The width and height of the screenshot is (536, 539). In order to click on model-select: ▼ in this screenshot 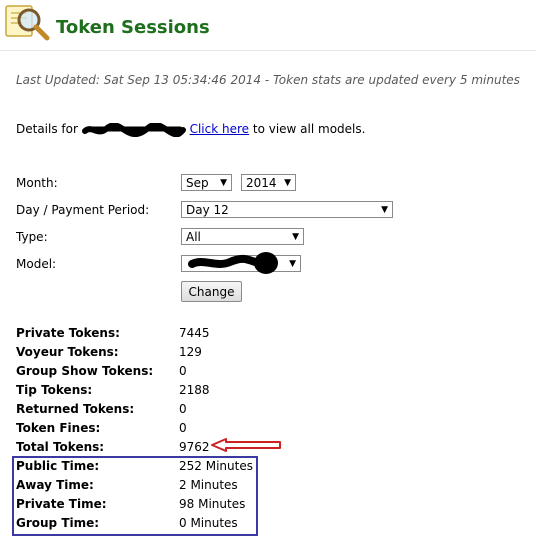, I will do `click(241, 263)`.